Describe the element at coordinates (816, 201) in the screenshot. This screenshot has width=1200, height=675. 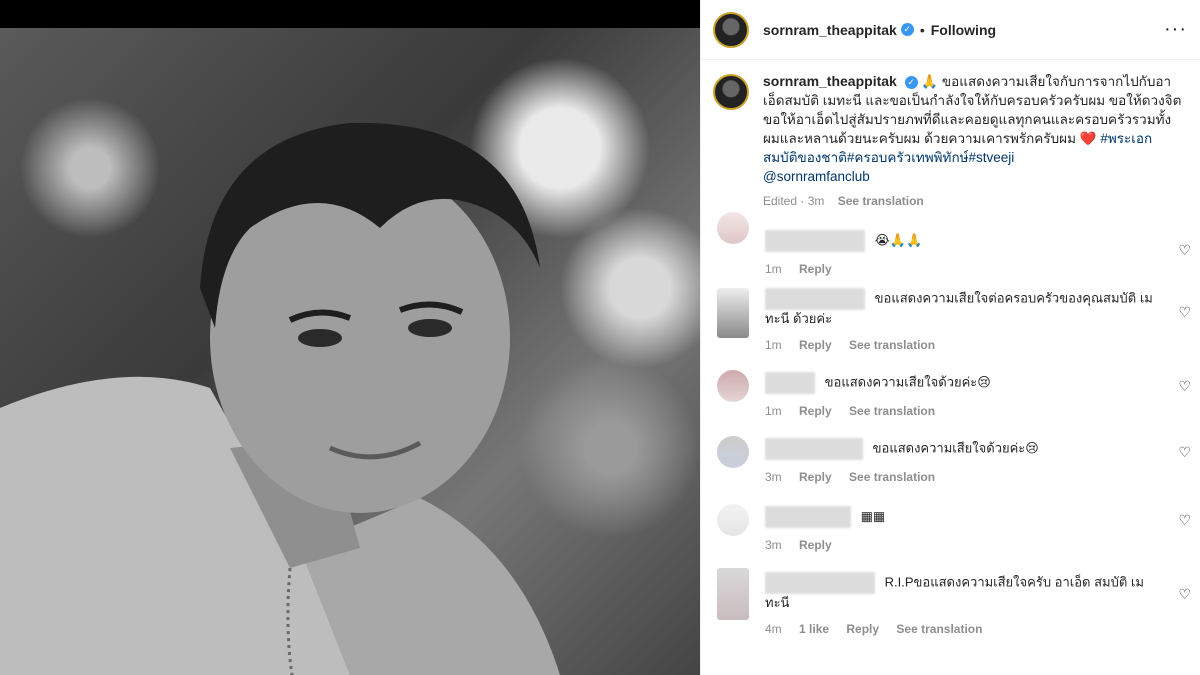
I see `caption-time: 3m` at that location.